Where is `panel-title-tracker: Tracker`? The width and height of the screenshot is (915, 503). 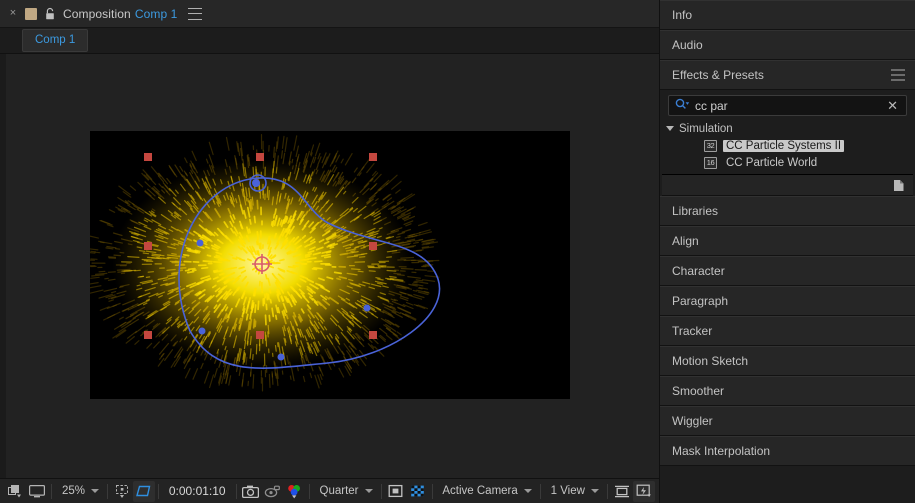
panel-title-tracker: Tracker is located at coordinates (692, 331).